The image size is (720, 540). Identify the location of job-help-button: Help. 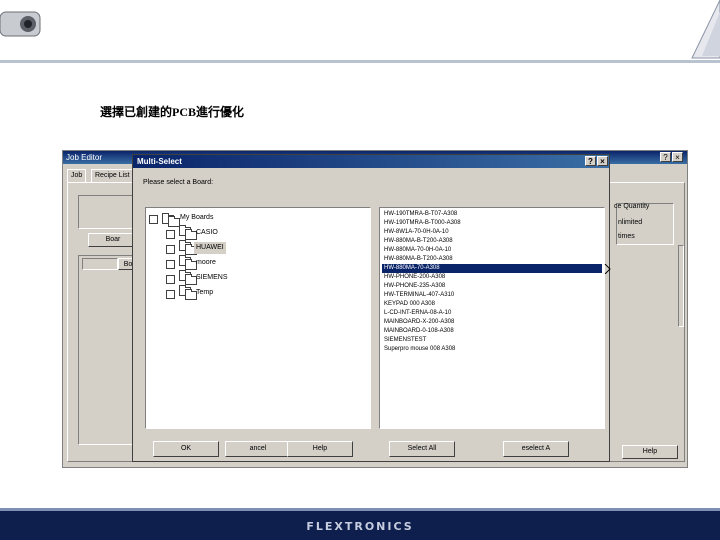
(650, 452).